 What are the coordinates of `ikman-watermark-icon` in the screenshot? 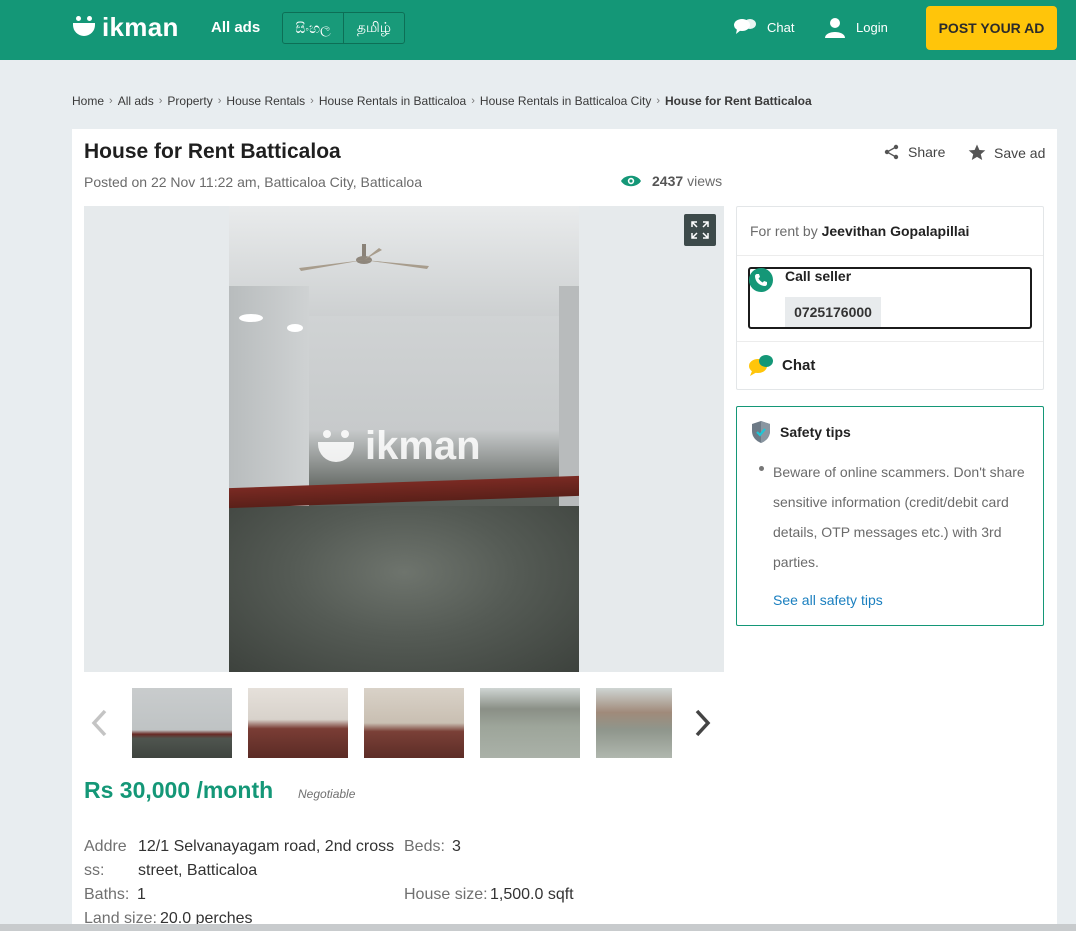 It's located at (336, 446).